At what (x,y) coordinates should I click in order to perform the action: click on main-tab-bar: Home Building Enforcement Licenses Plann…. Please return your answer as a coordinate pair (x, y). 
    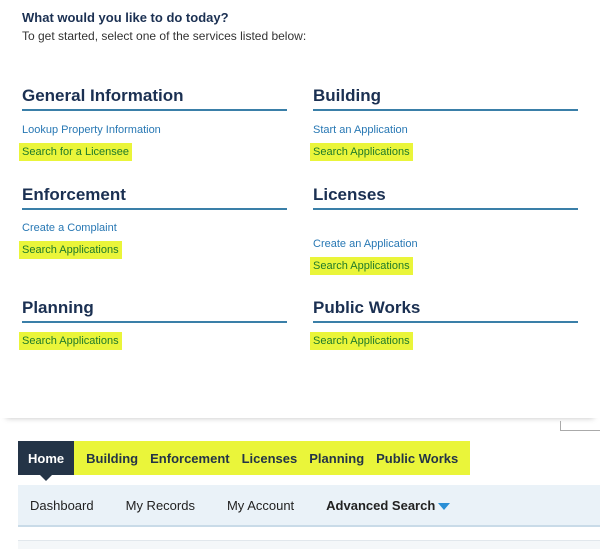
    Looking at the image, I should click on (244, 461).